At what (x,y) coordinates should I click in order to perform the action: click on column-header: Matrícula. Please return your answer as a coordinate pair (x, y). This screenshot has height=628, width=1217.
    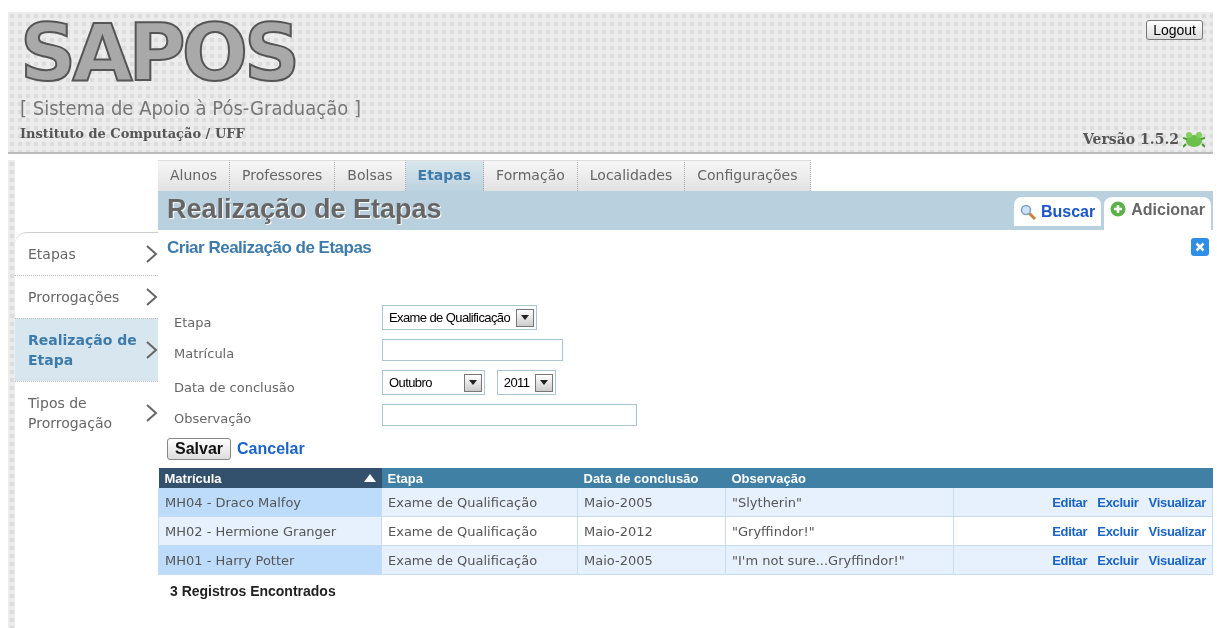
    Looking at the image, I should click on (270, 478).